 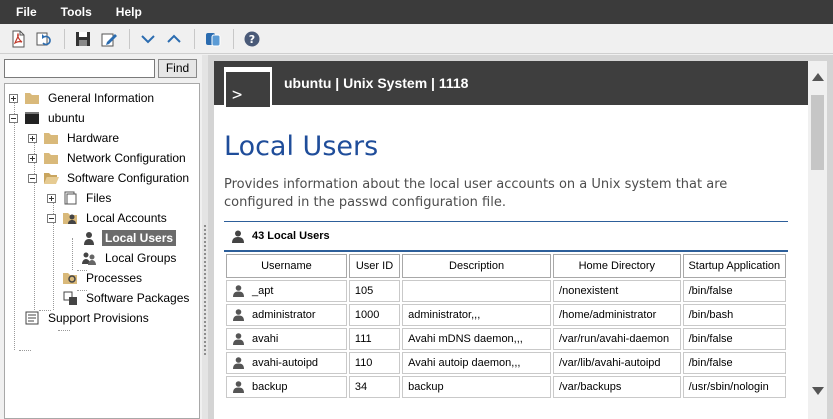 I want to click on username-text: backup, so click(x=270, y=387).